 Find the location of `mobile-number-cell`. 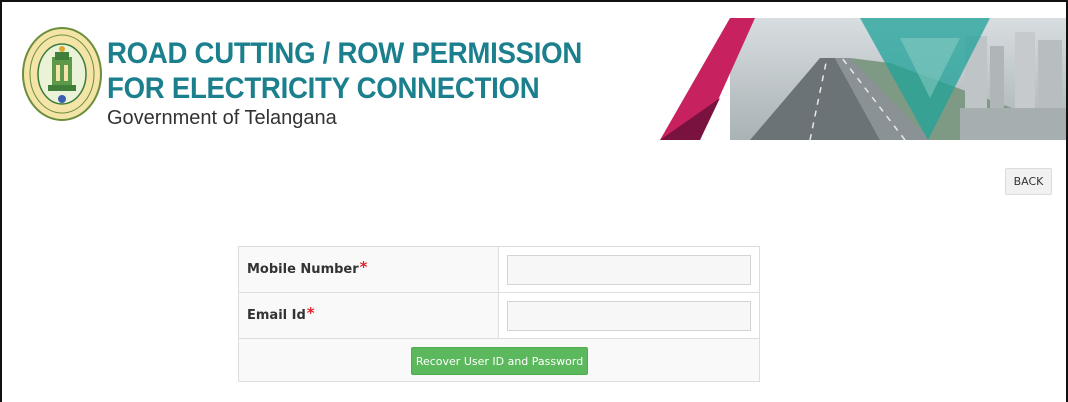

mobile-number-cell is located at coordinates (629, 269).